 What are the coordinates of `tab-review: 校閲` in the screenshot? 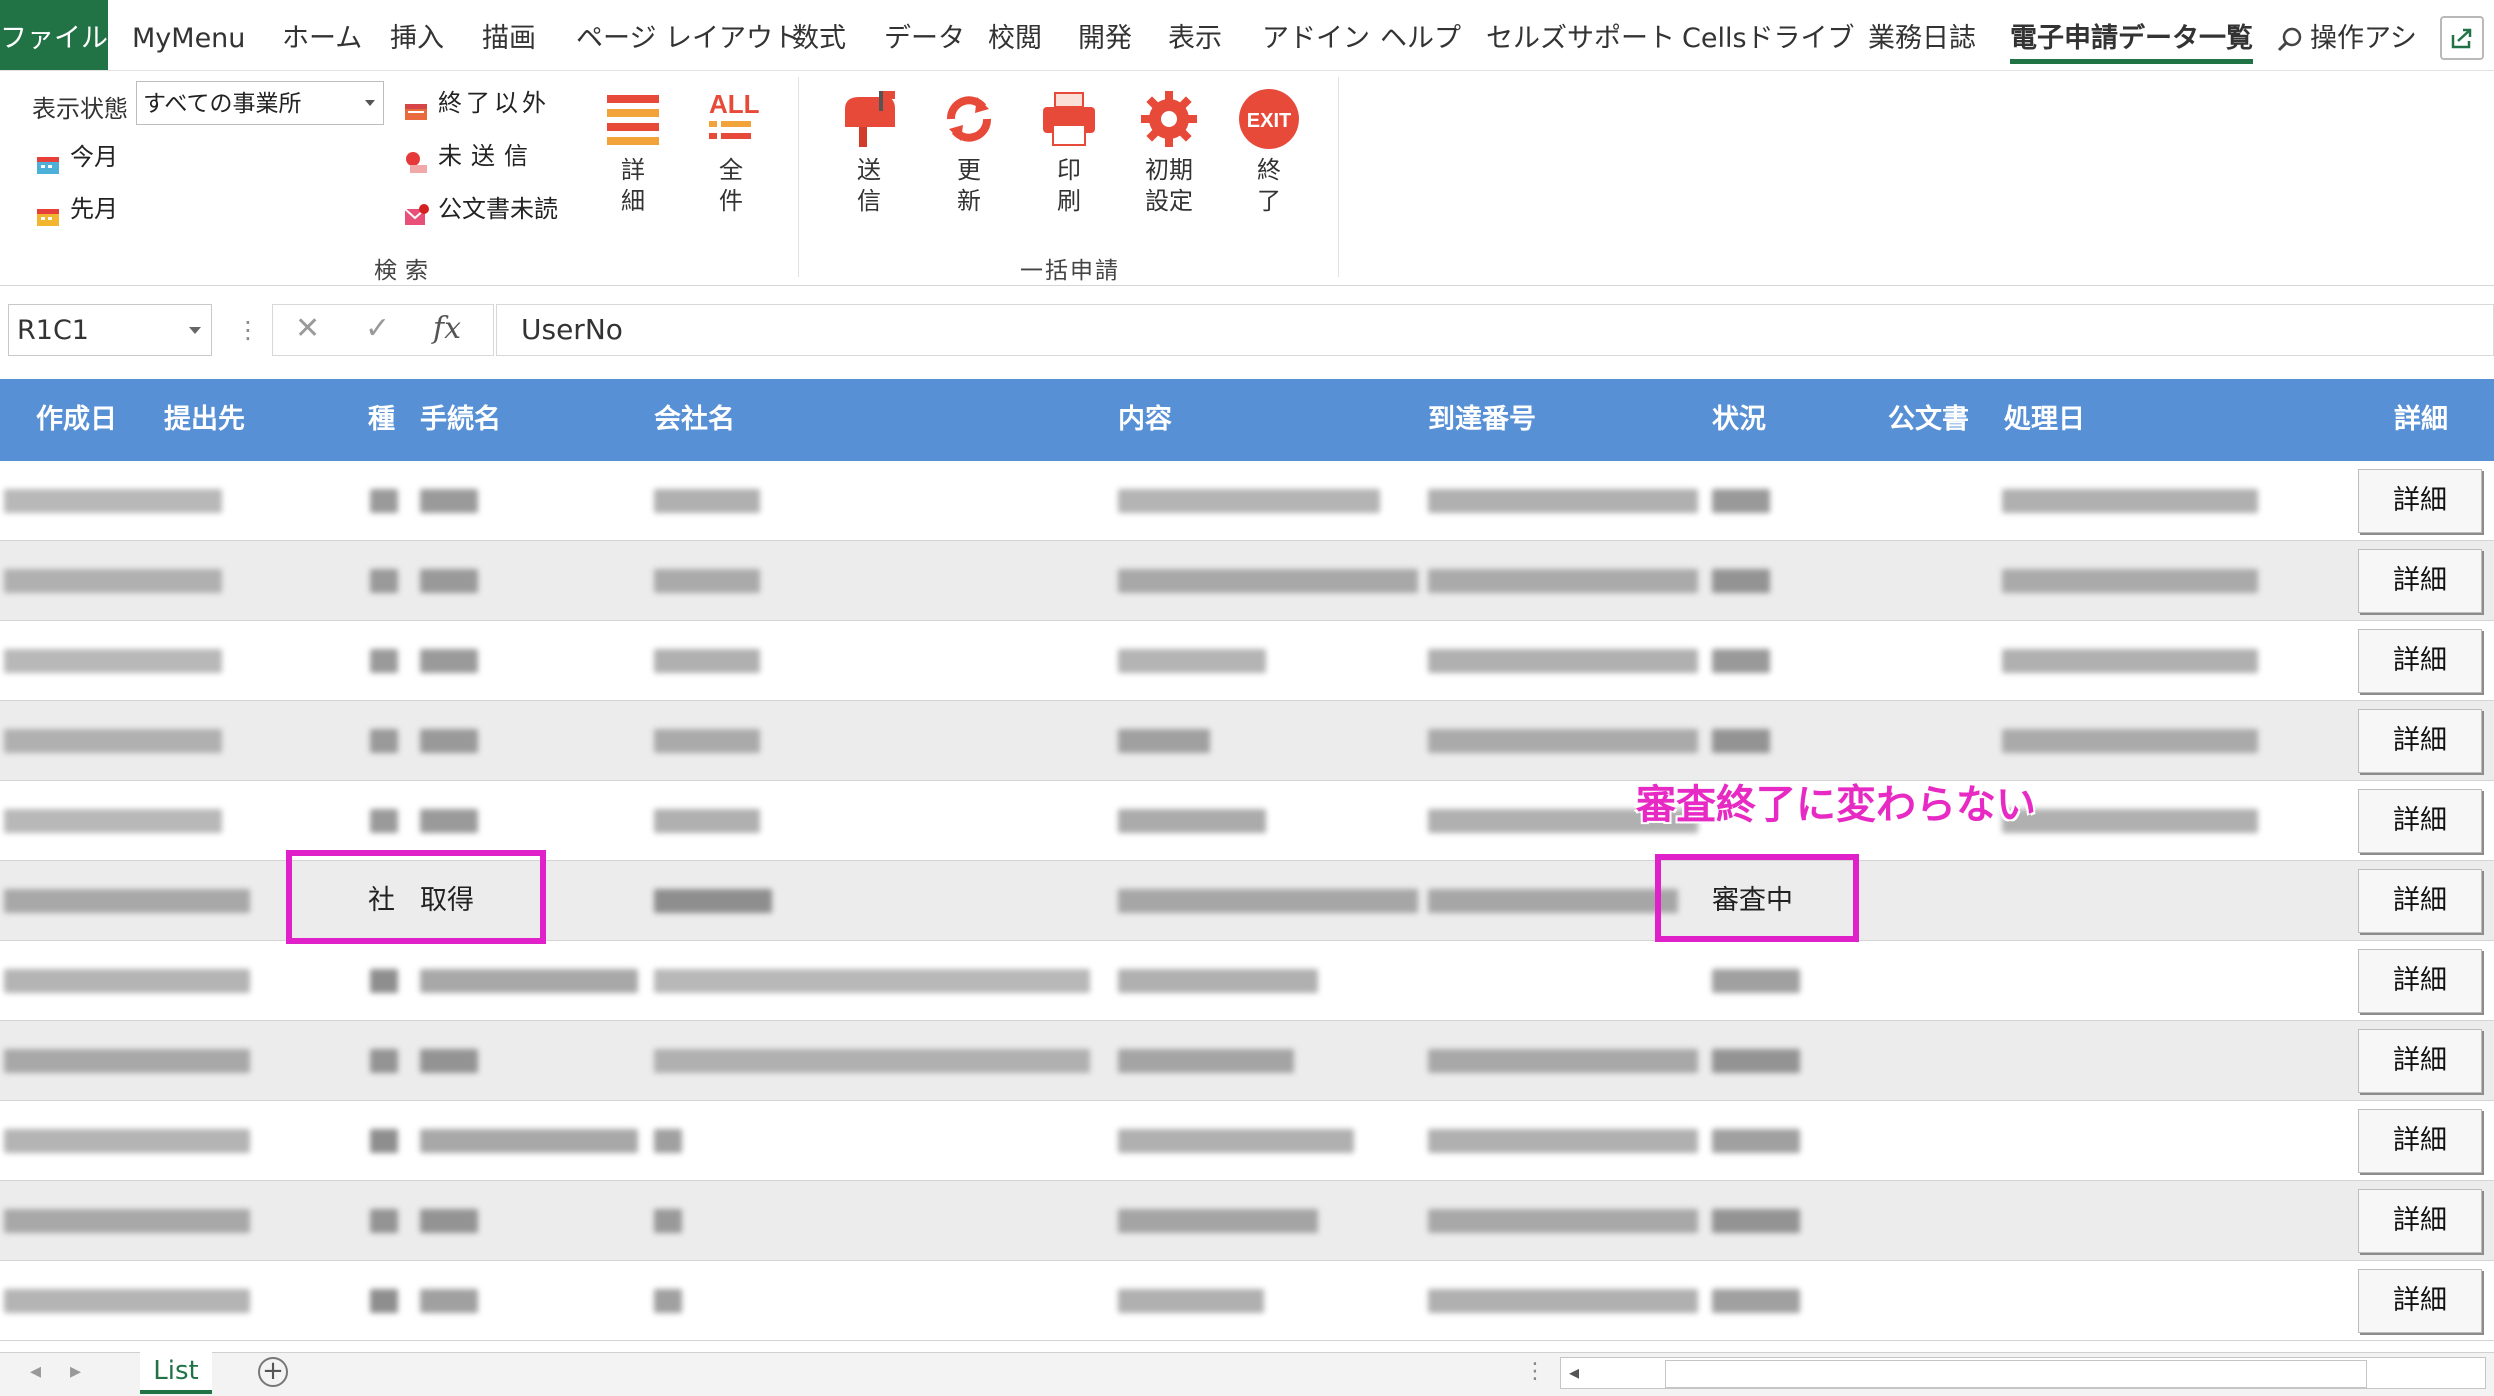 It's located at (1015, 35).